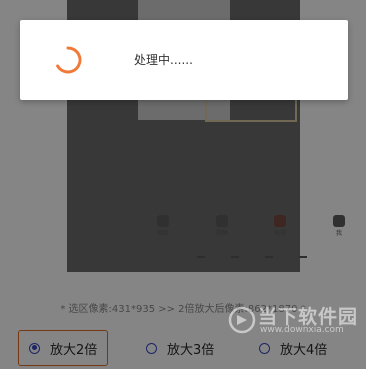 The width and height of the screenshot is (366, 369). Describe the element at coordinates (242, 320) in the screenshot. I see `watermark-icon` at that location.